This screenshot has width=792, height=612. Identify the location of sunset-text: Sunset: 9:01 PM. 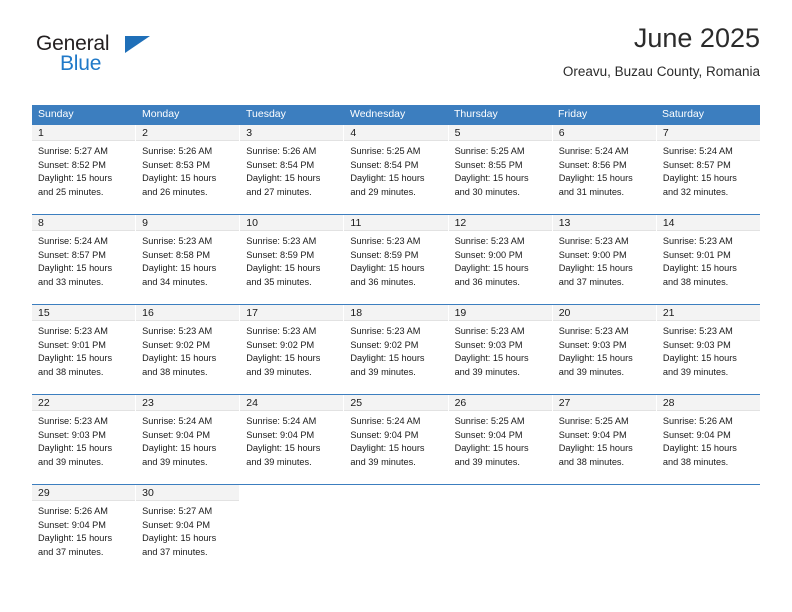
(696, 254).